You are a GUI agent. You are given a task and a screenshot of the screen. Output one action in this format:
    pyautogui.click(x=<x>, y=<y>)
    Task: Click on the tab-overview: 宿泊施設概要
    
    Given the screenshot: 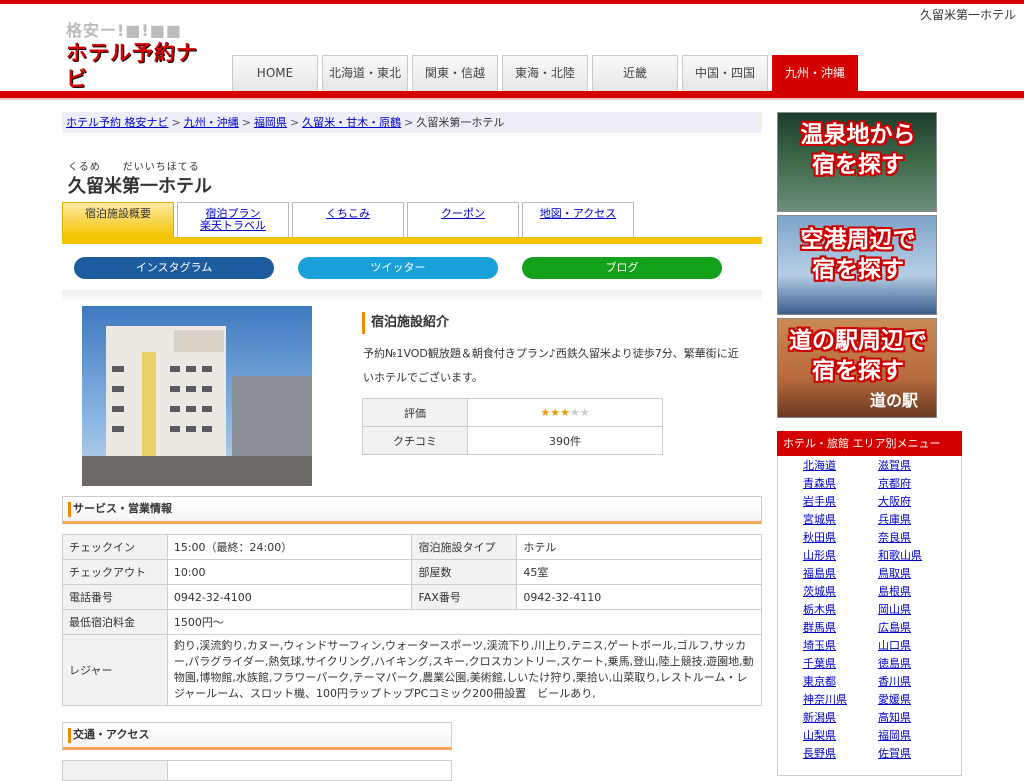 What is the action you would take?
    pyautogui.click(x=118, y=219)
    